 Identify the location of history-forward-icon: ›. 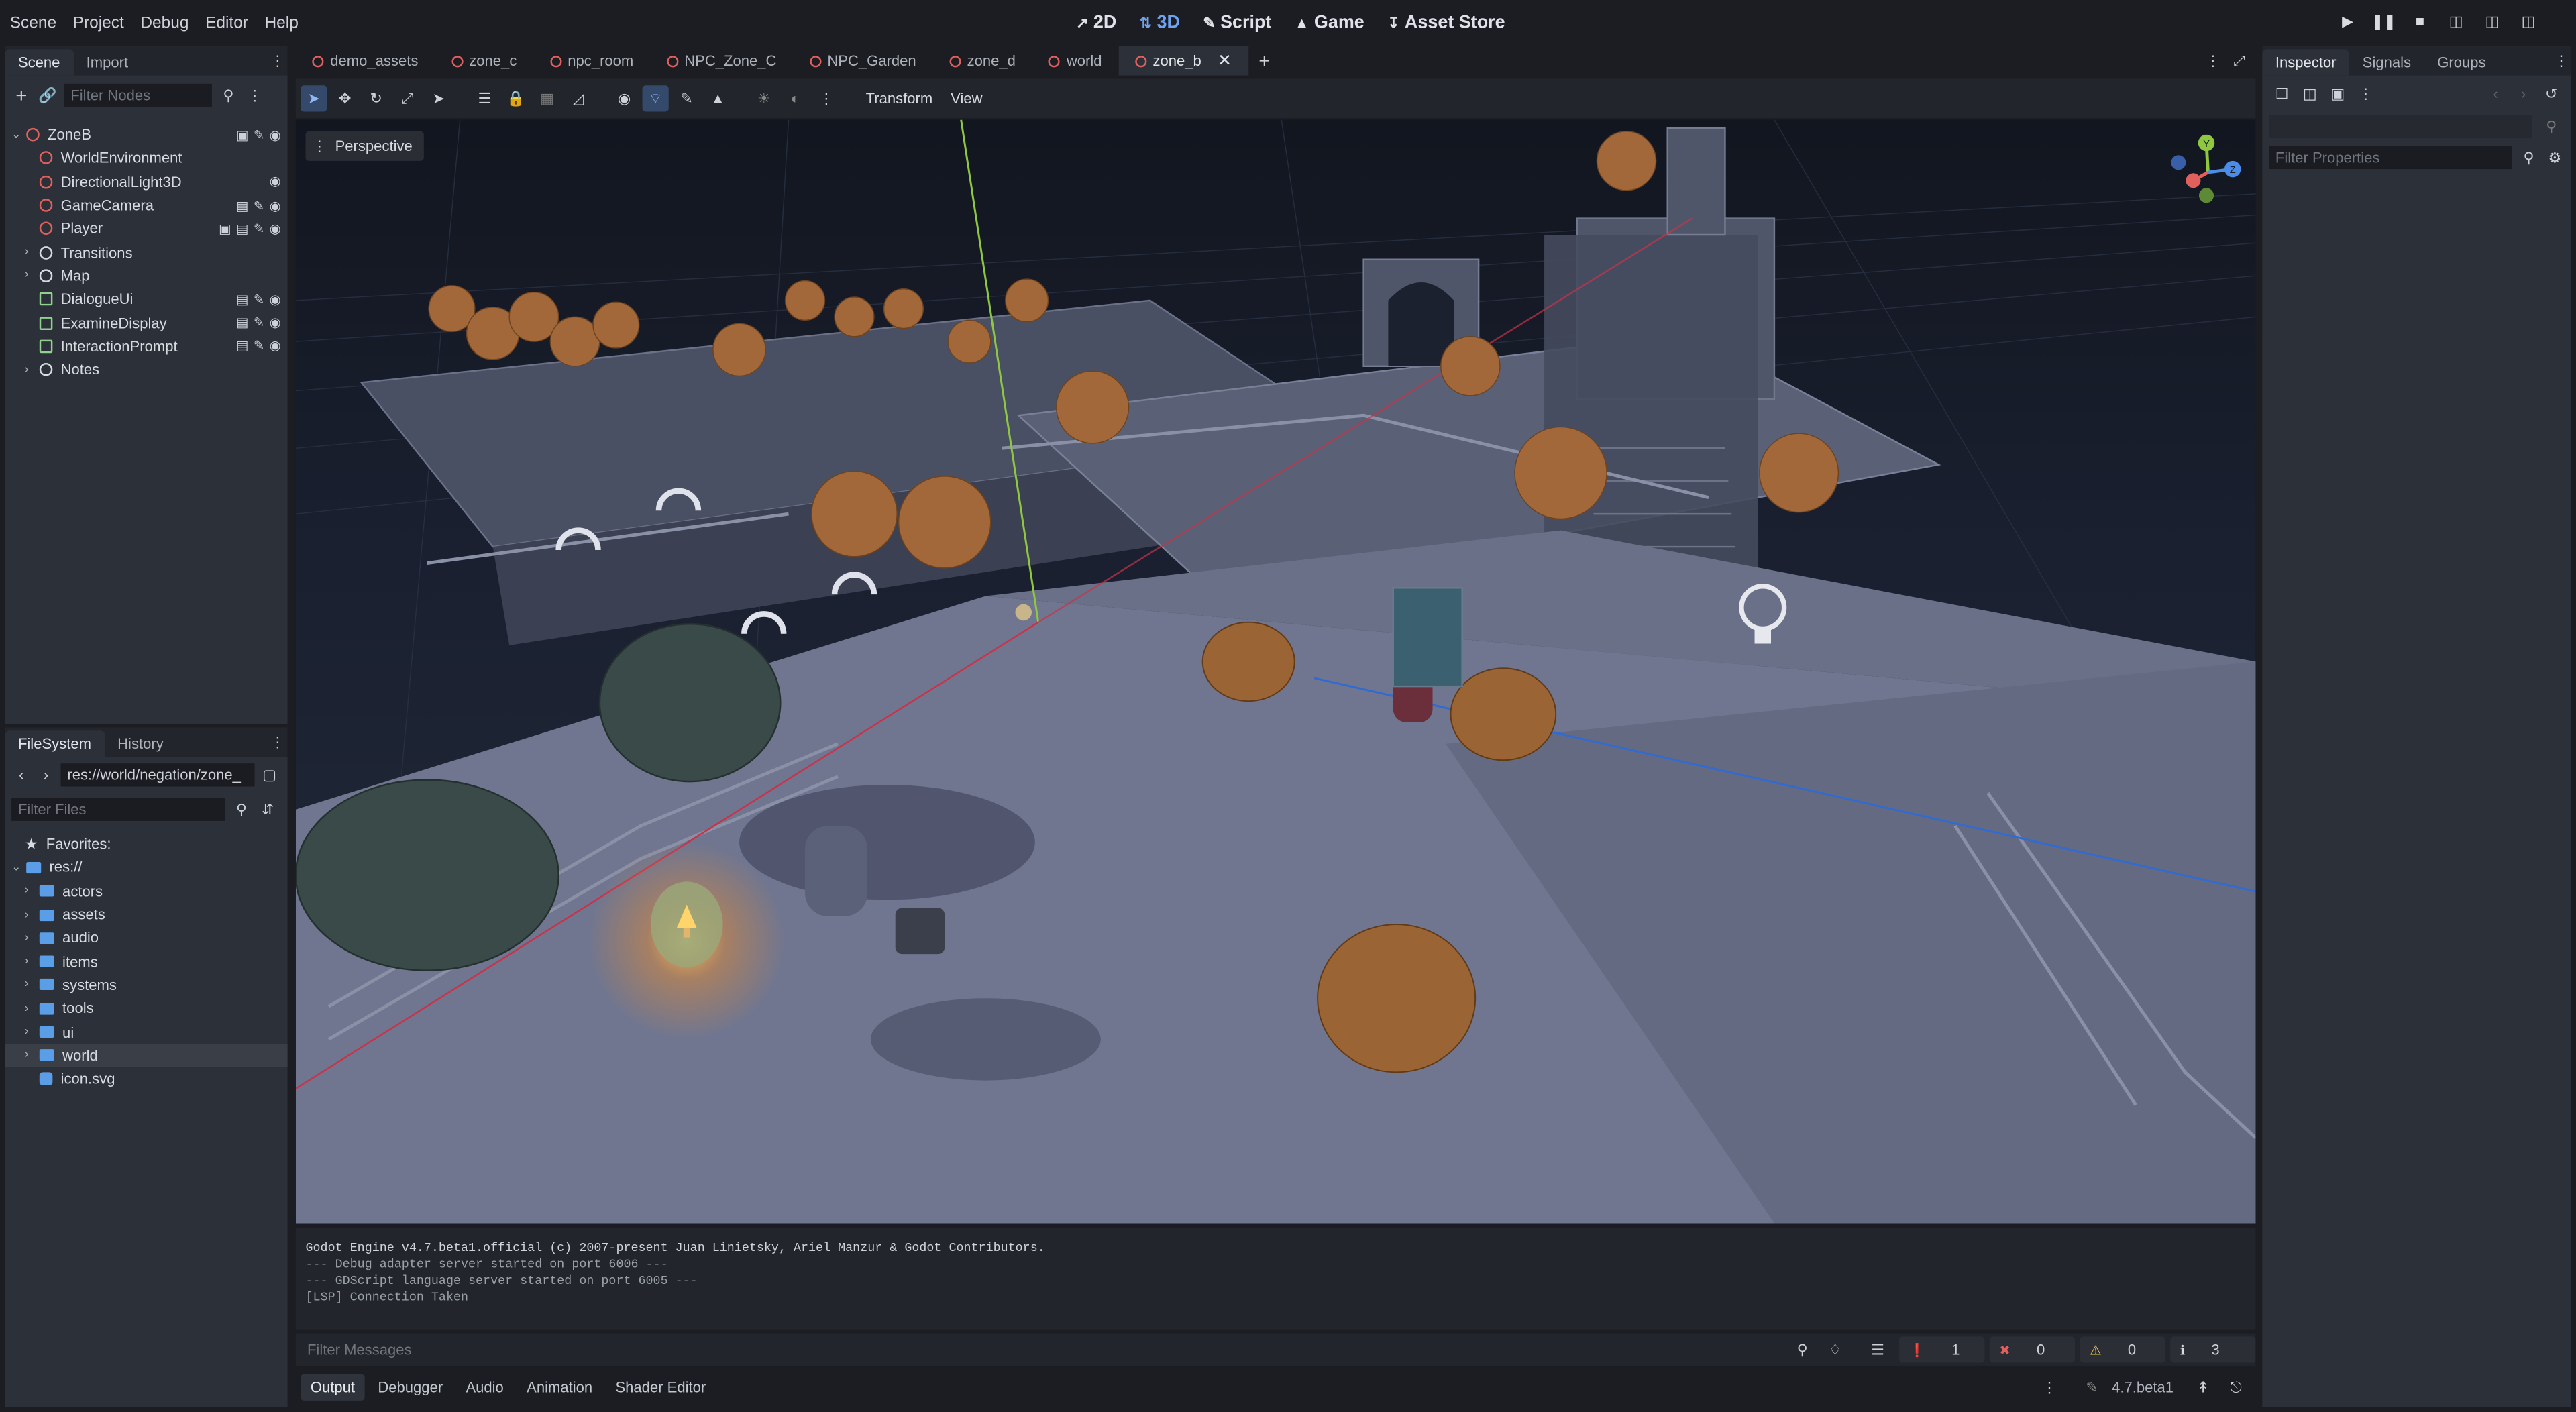
(2523, 93).